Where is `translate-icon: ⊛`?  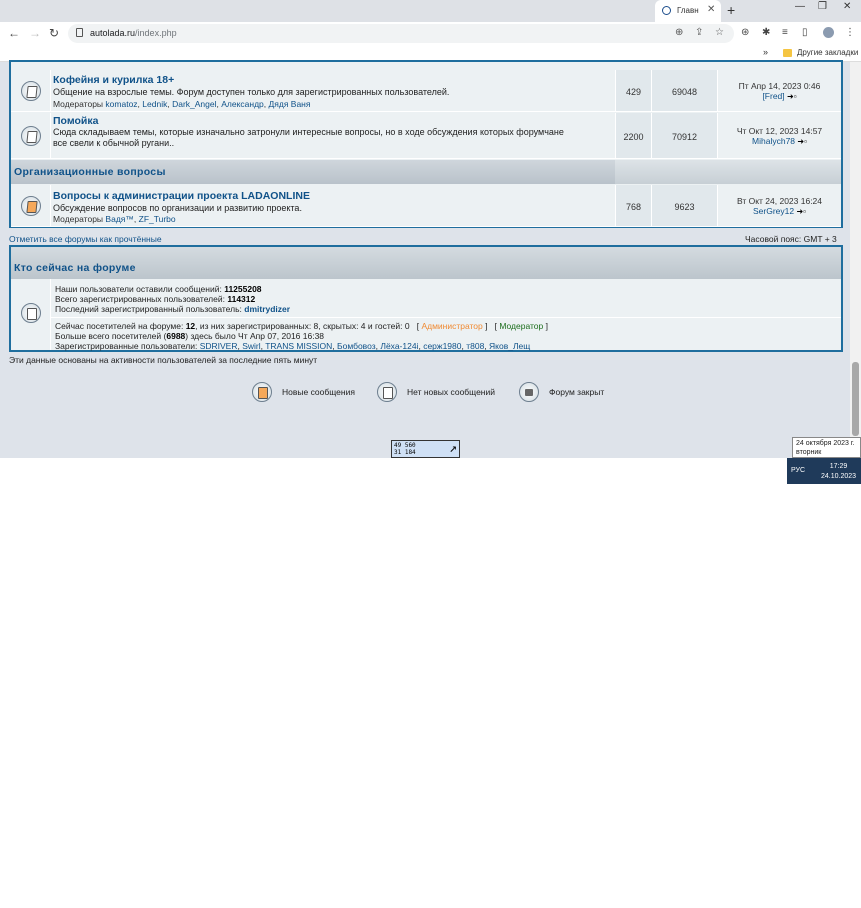
translate-icon: ⊛ is located at coordinates (745, 32).